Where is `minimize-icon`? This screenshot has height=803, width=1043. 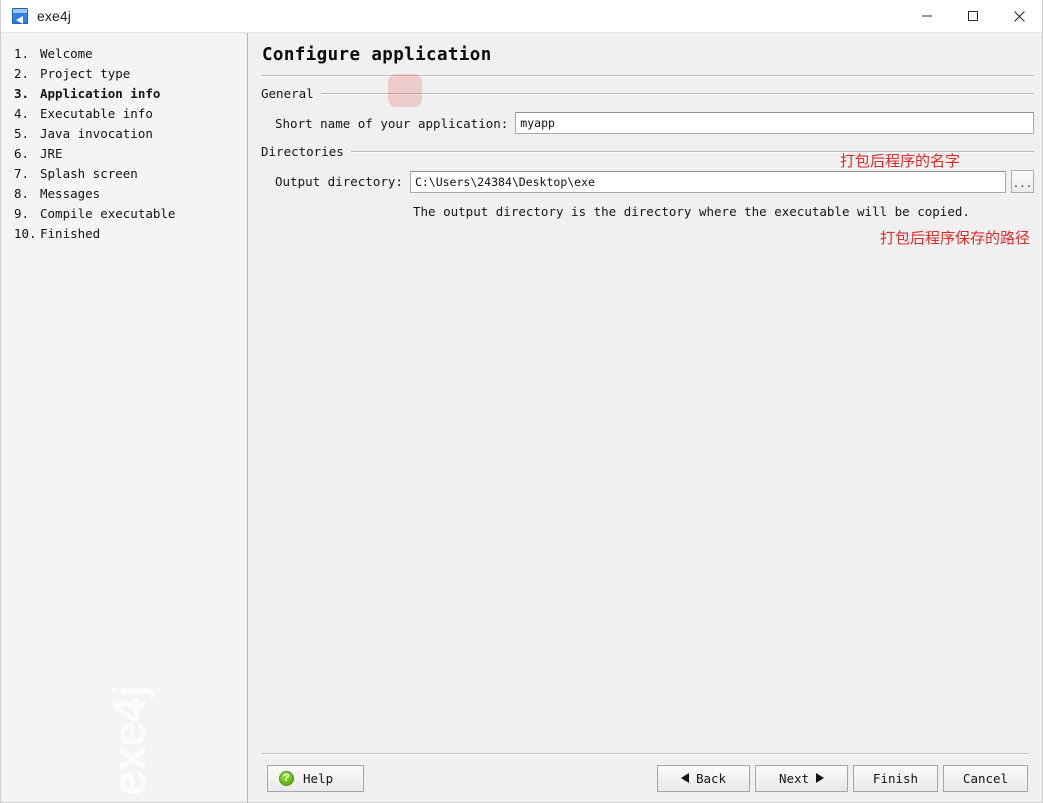 minimize-icon is located at coordinates (927, 16).